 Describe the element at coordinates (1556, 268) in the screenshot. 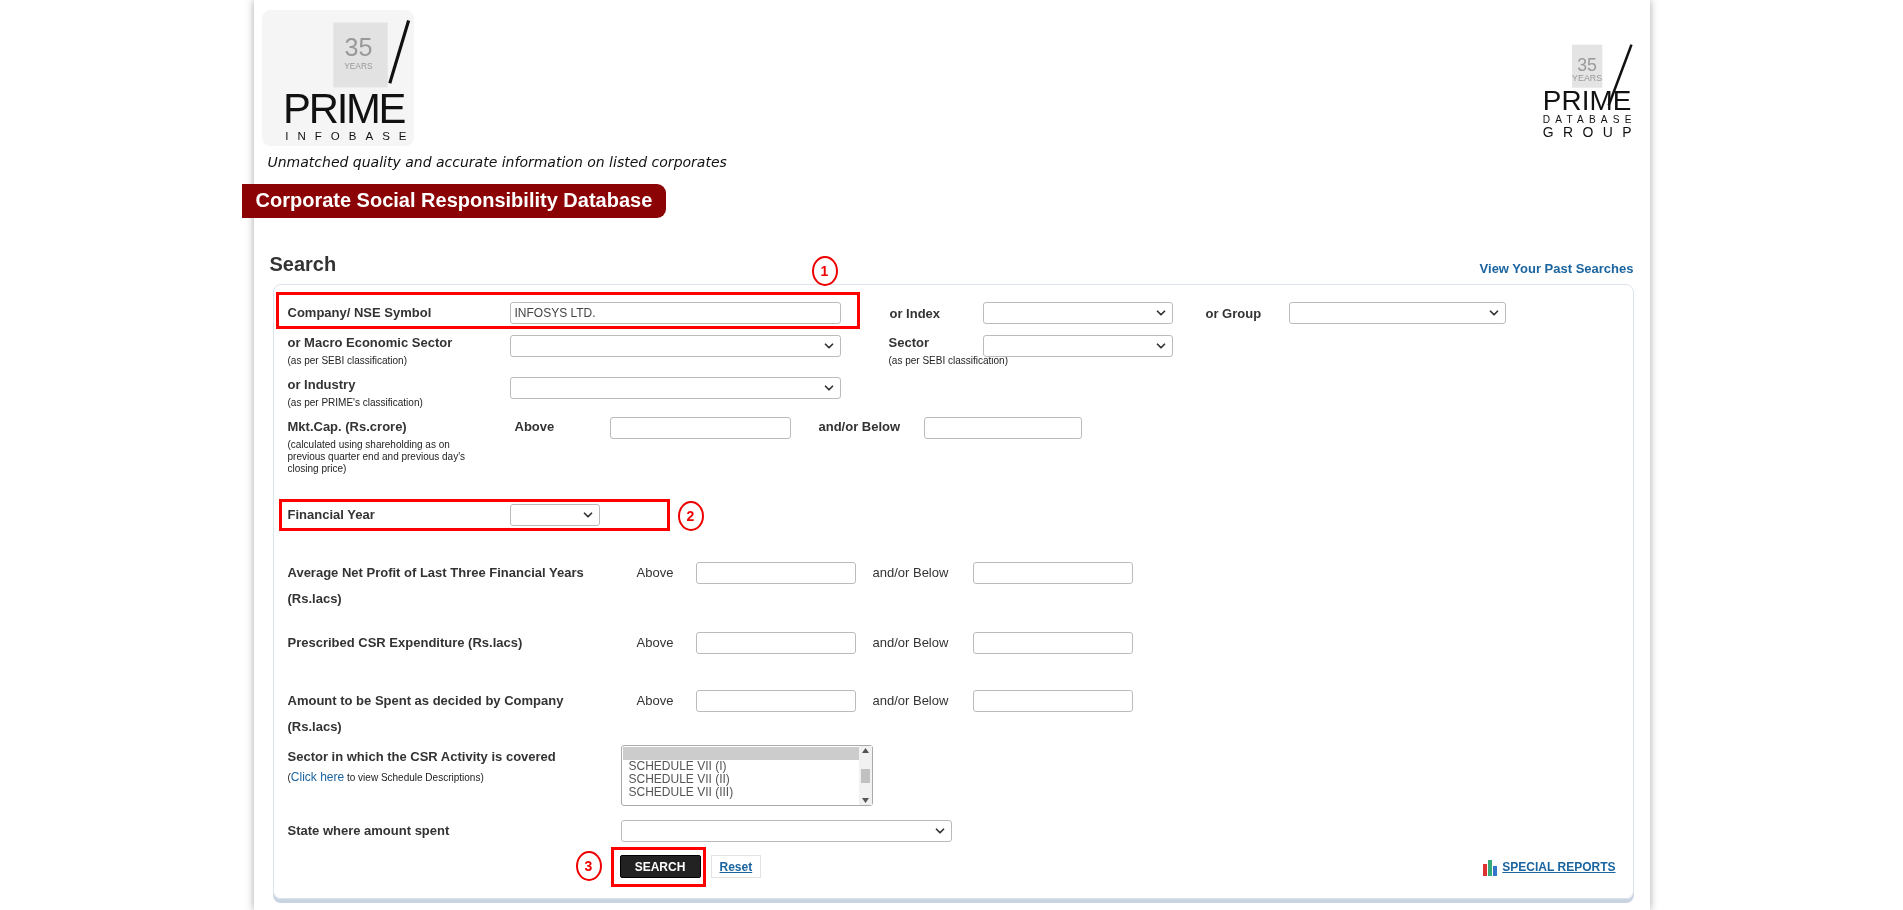

I see `past-searches-link: View Your Past Searches` at that location.